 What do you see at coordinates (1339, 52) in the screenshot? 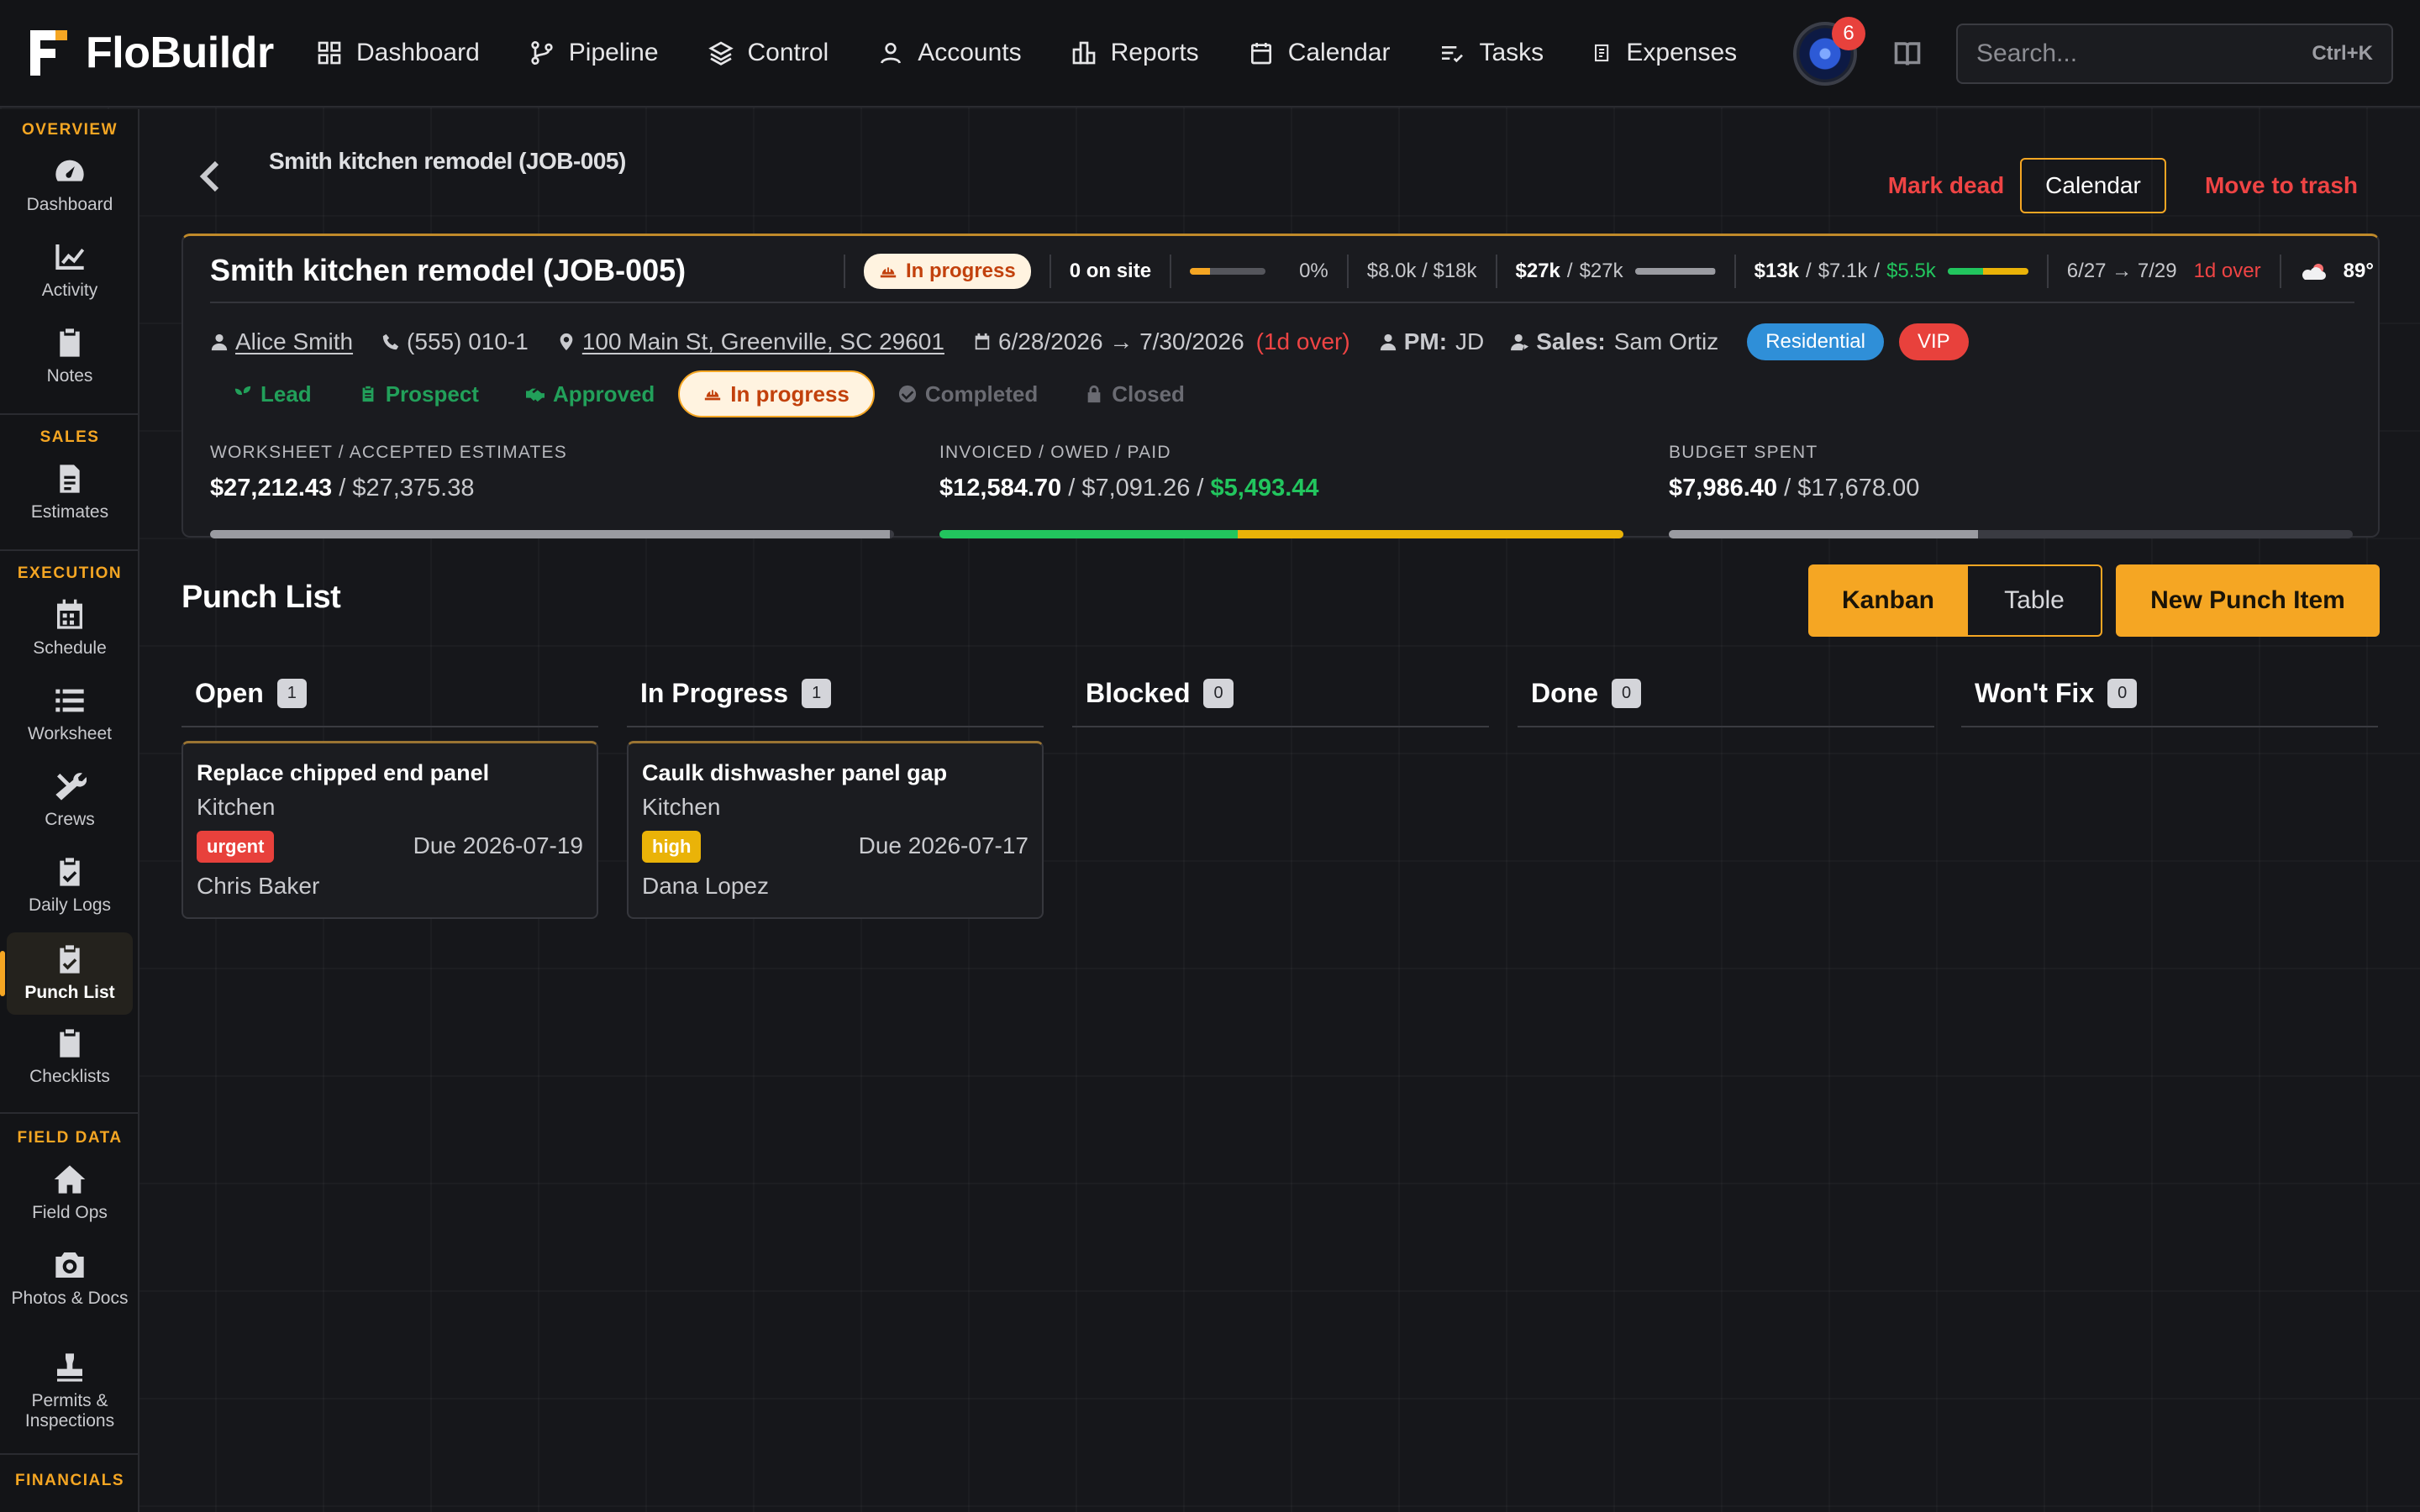
I see `nav-label: Calendar` at bounding box center [1339, 52].